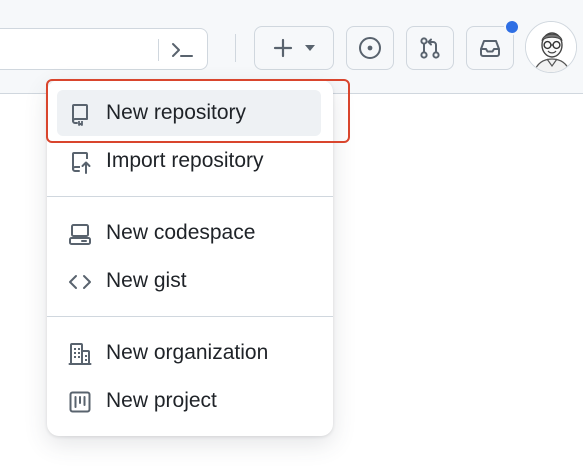  I want to click on pull-requests-button, so click(430, 48).